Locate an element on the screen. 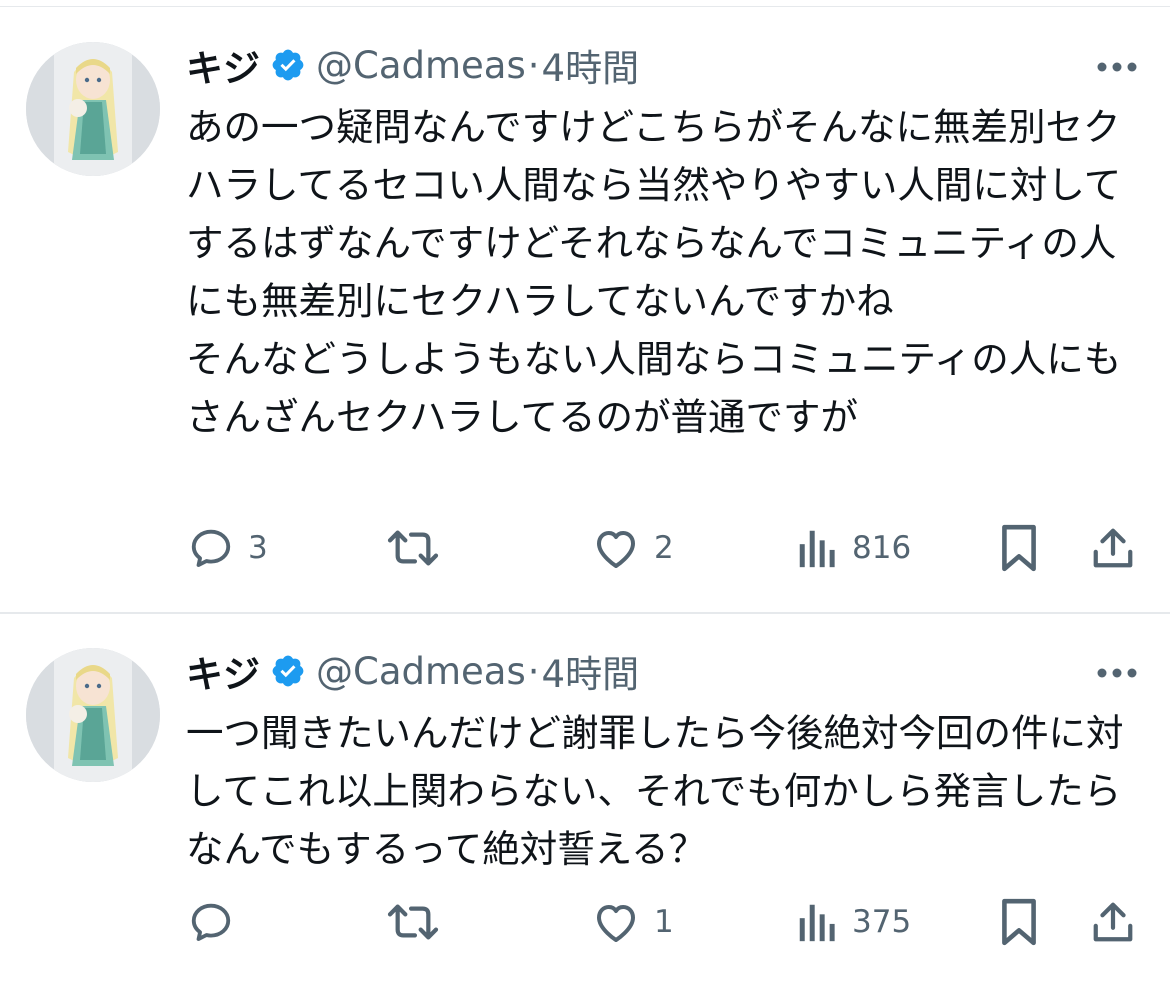 This screenshot has height=982, width=1170. views-button: 375 is located at coordinates (853, 922).